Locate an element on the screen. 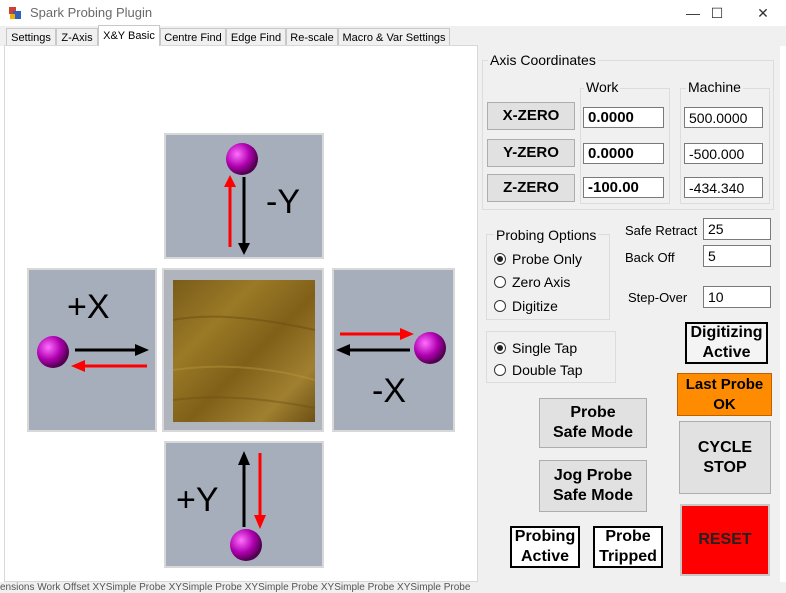 Image resolution: width=786 pixels, height=593 pixels. probe-safe-mode-button: Probe Safe Mode is located at coordinates (593, 423).